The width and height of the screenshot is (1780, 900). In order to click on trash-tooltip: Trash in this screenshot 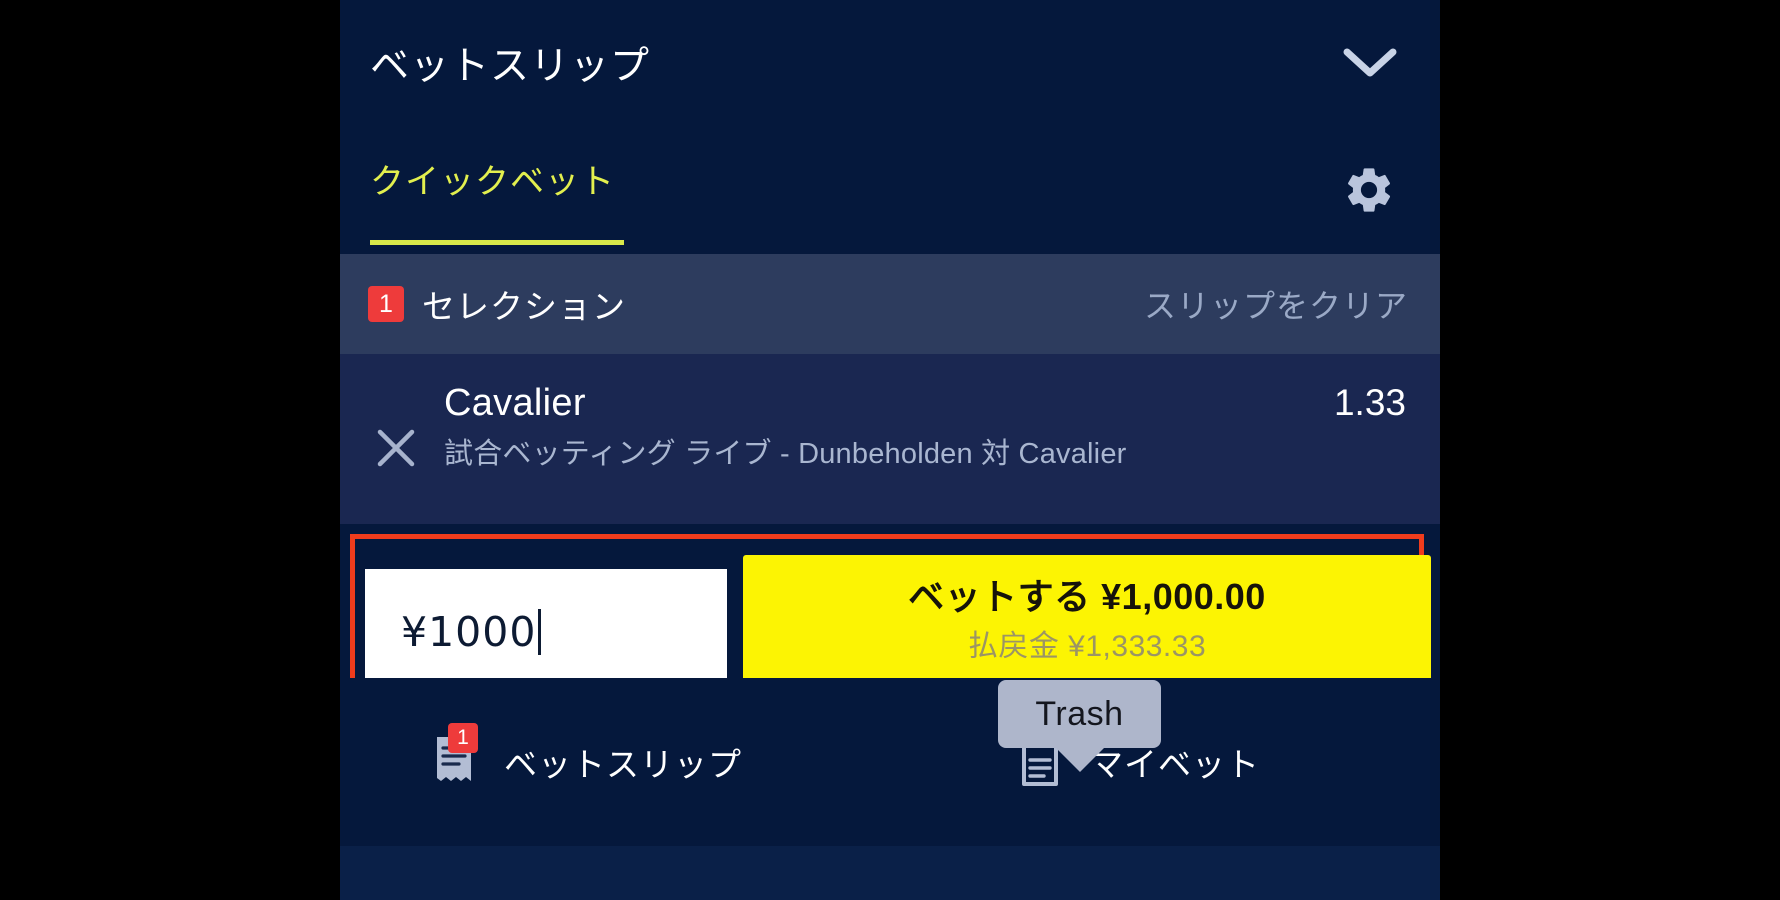, I will do `click(1079, 714)`.